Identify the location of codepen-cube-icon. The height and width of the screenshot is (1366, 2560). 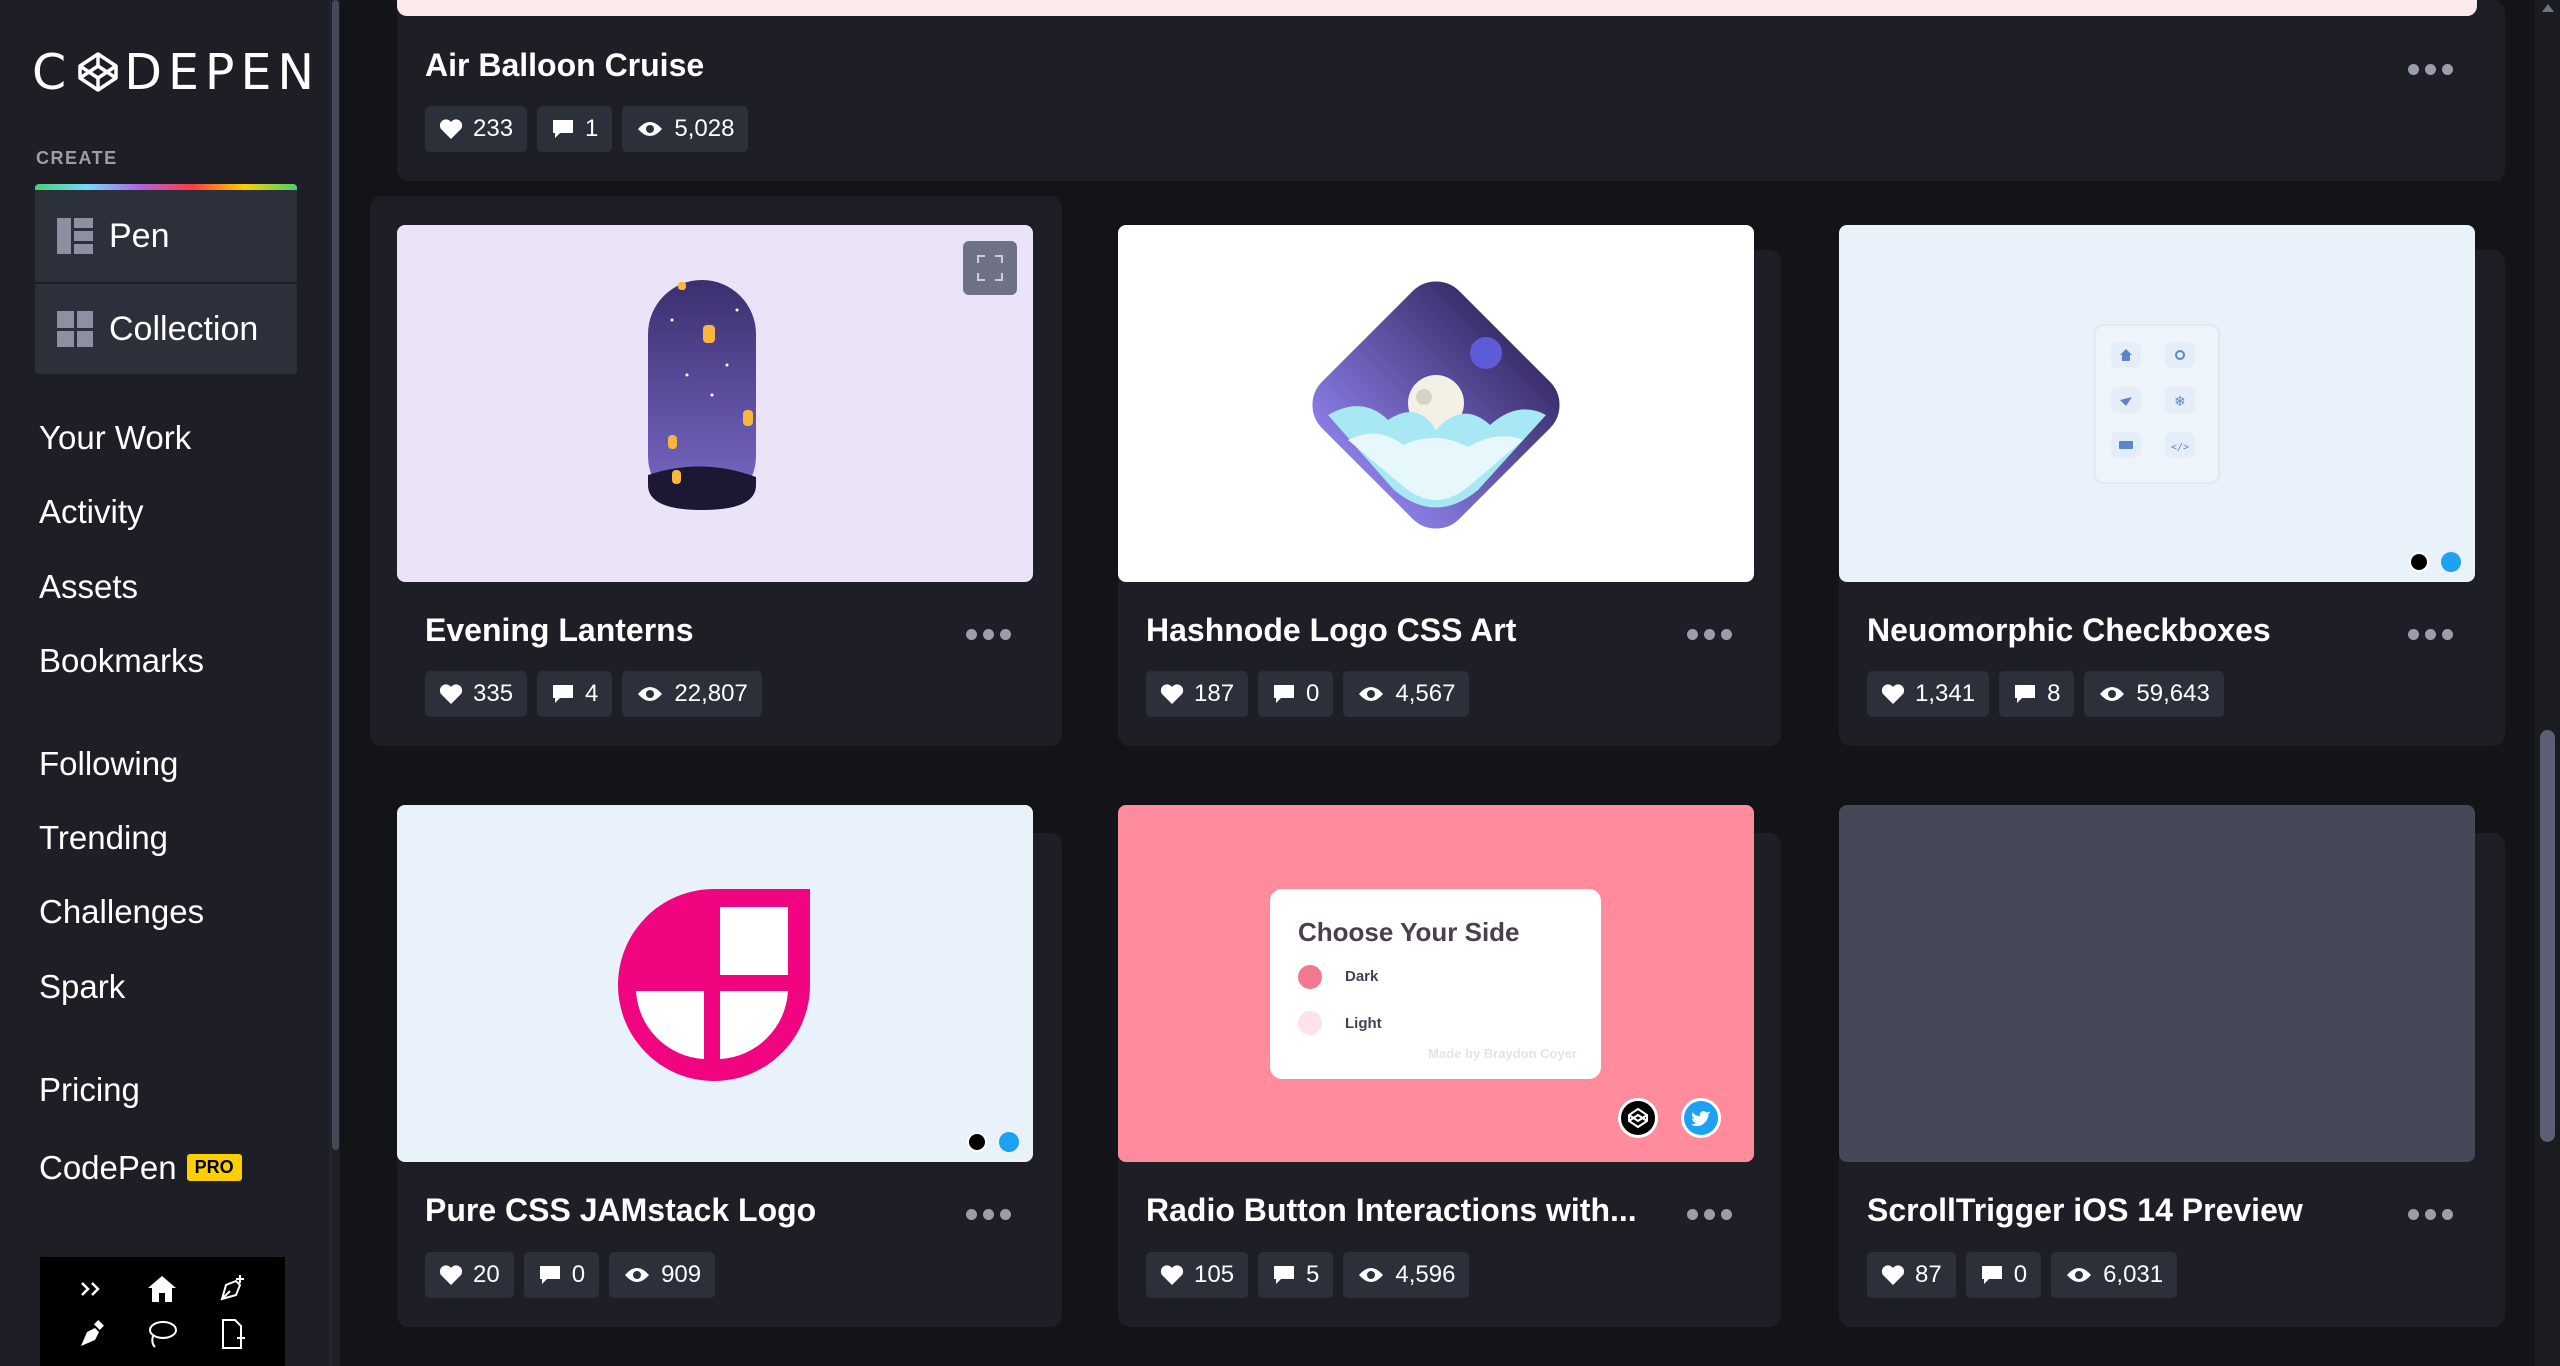
(98, 72).